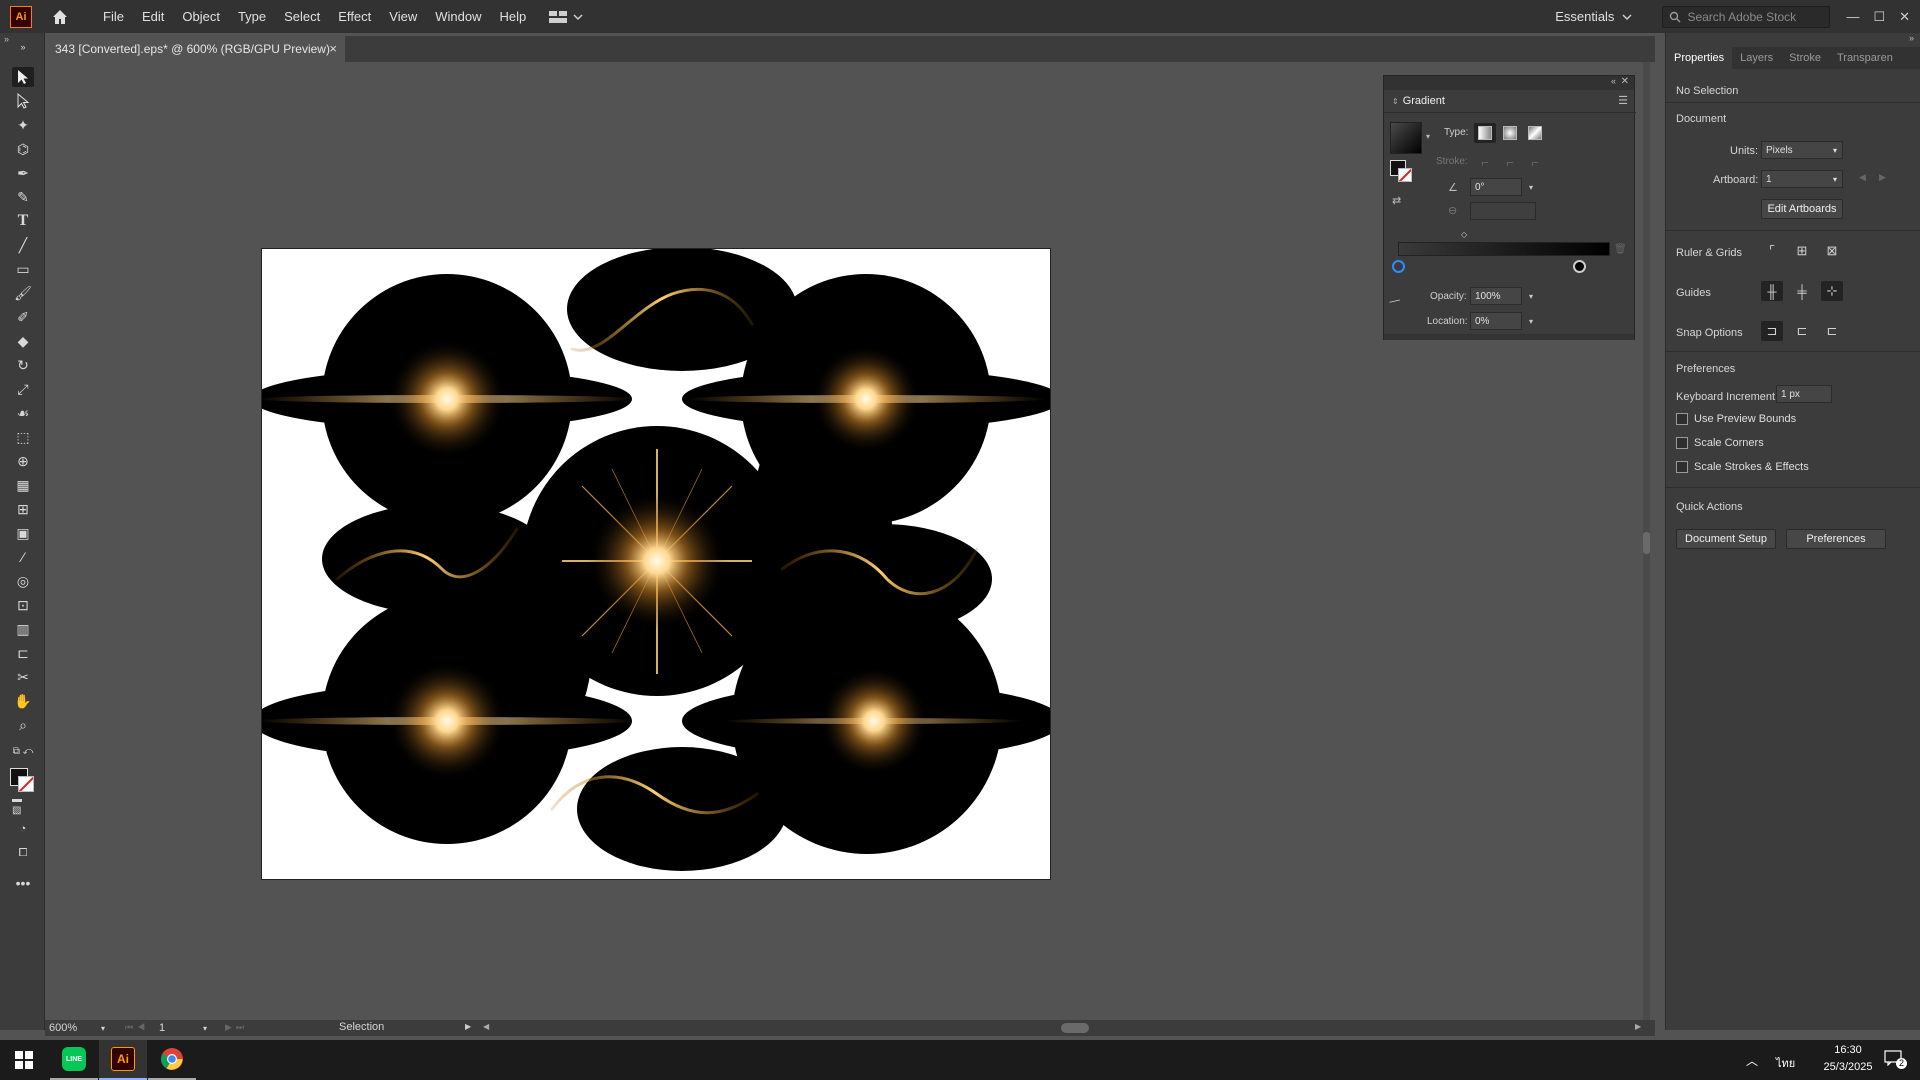  What do you see at coordinates (23, 389) in the screenshot?
I see `scale-tool-icon: ⤢` at bounding box center [23, 389].